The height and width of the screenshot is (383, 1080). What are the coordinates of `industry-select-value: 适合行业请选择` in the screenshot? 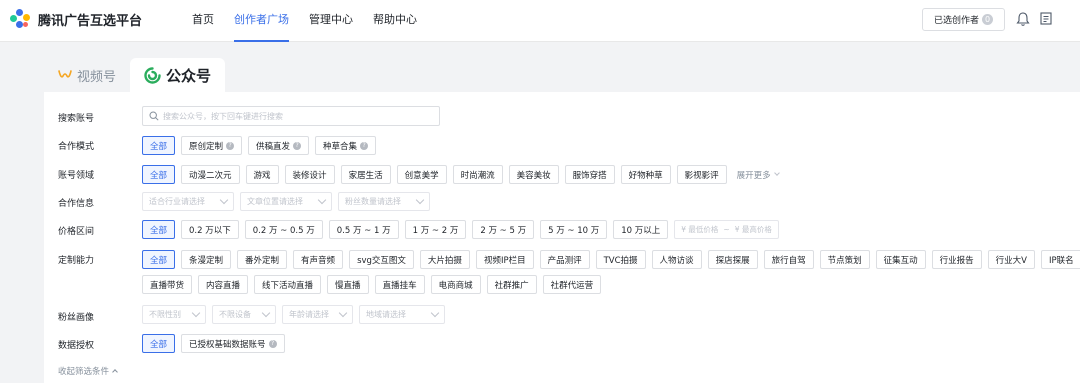 It's located at (177, 201).